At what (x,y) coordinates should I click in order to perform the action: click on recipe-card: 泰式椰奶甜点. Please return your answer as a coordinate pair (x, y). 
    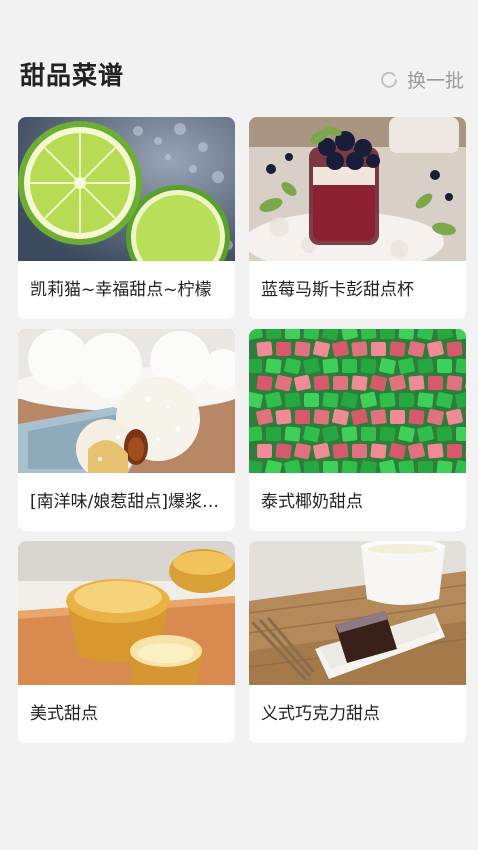
    Looking at the image, I should click on (357, 430).